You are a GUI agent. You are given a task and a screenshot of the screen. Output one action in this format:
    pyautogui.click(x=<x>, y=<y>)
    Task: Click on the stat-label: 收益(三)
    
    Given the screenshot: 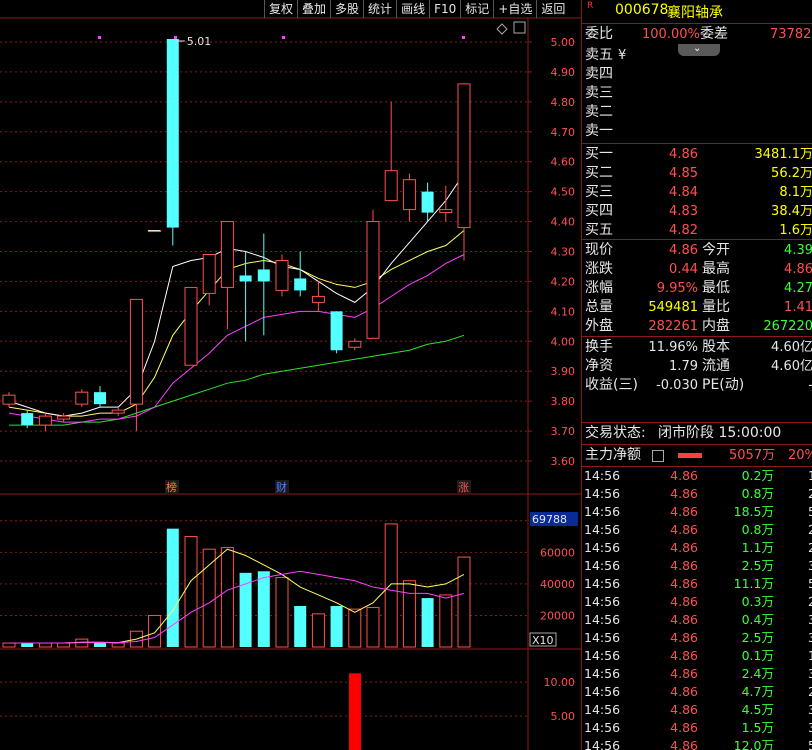 What is the action you would take?
    pyautogui.click(x=611, y=385)
    